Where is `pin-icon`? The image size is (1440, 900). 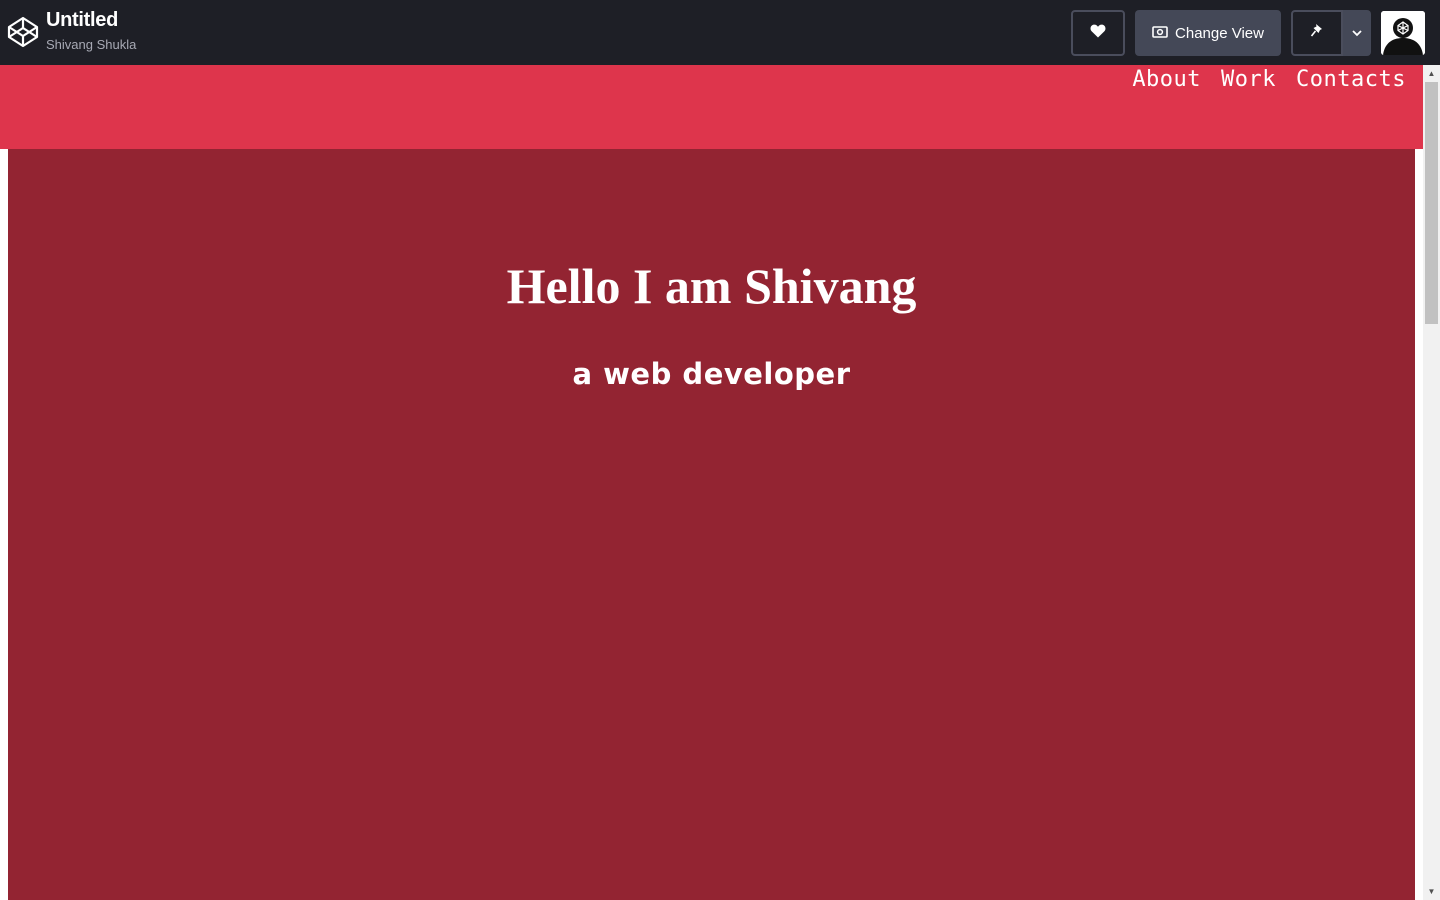
pin-icon is located at coordinates (1317, 33).